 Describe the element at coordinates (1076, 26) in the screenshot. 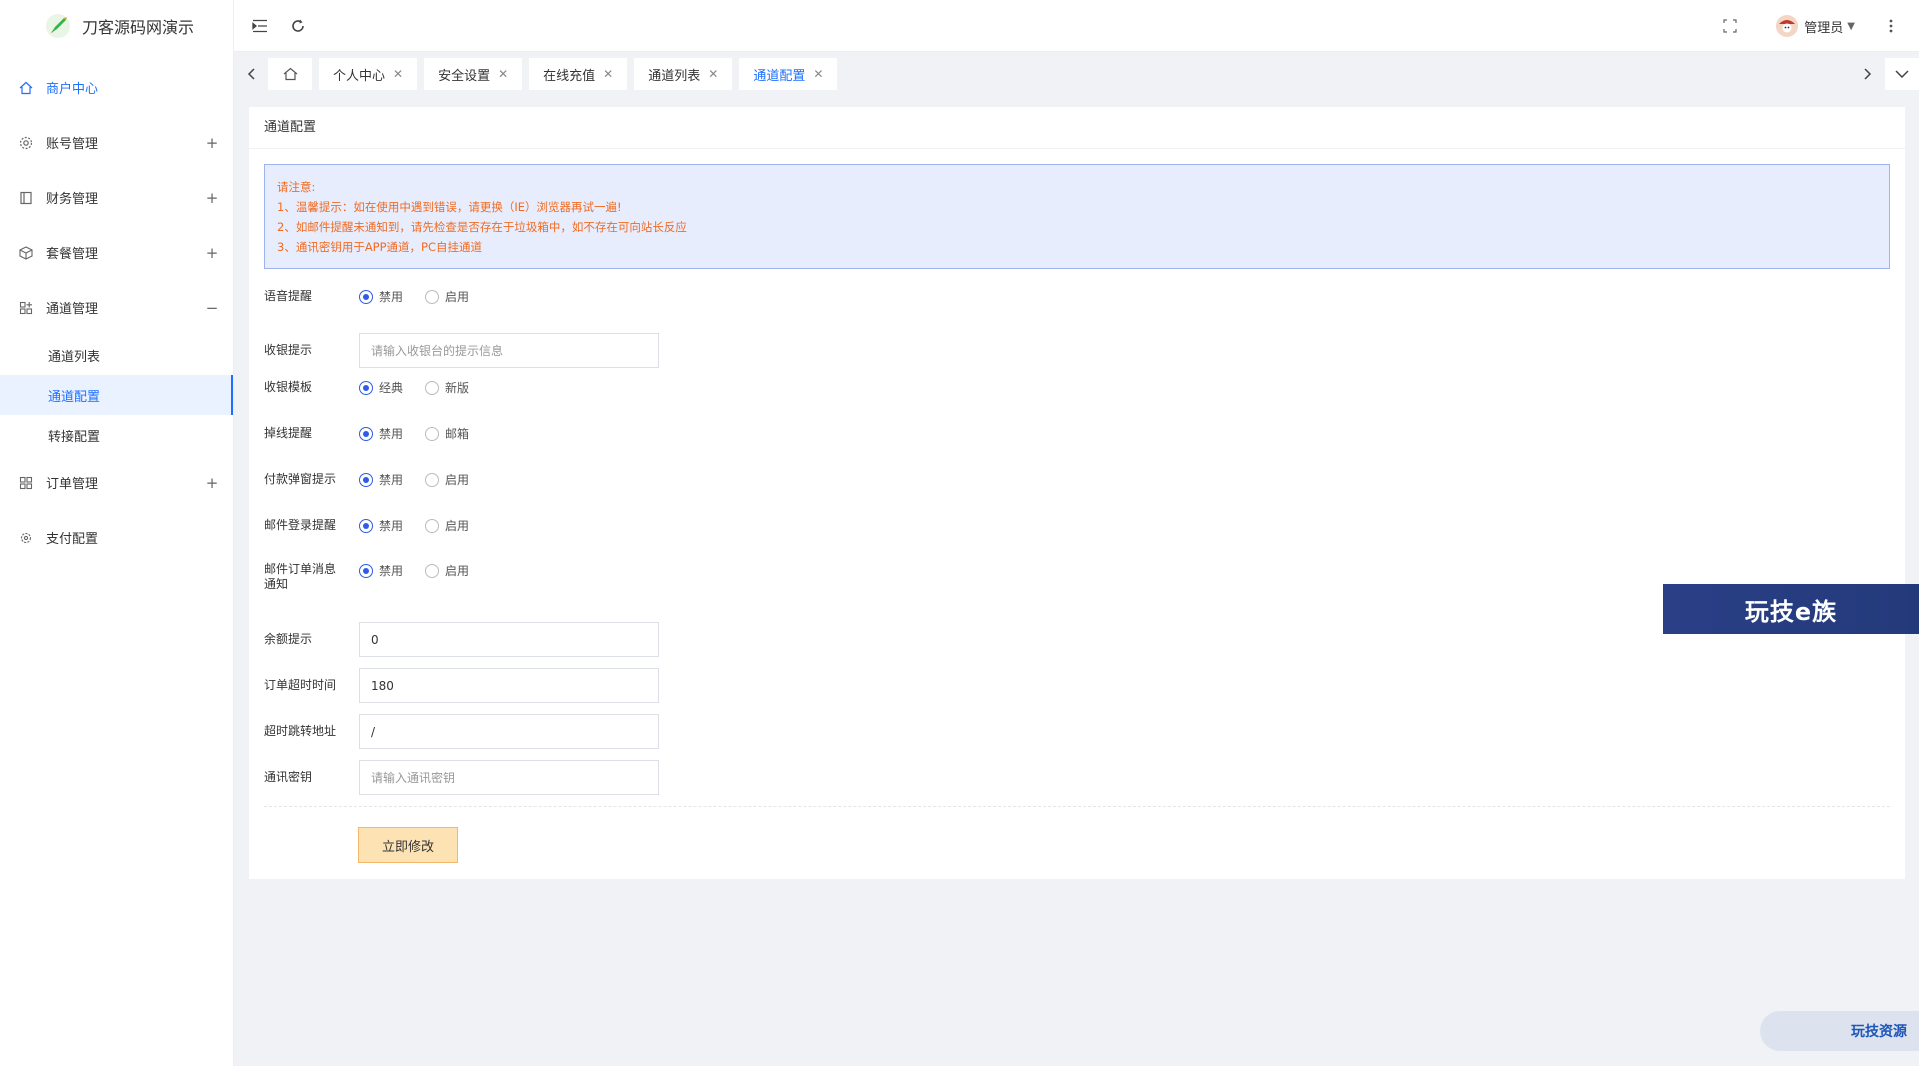

I see `top-header: 管理员 ▼` at that location.